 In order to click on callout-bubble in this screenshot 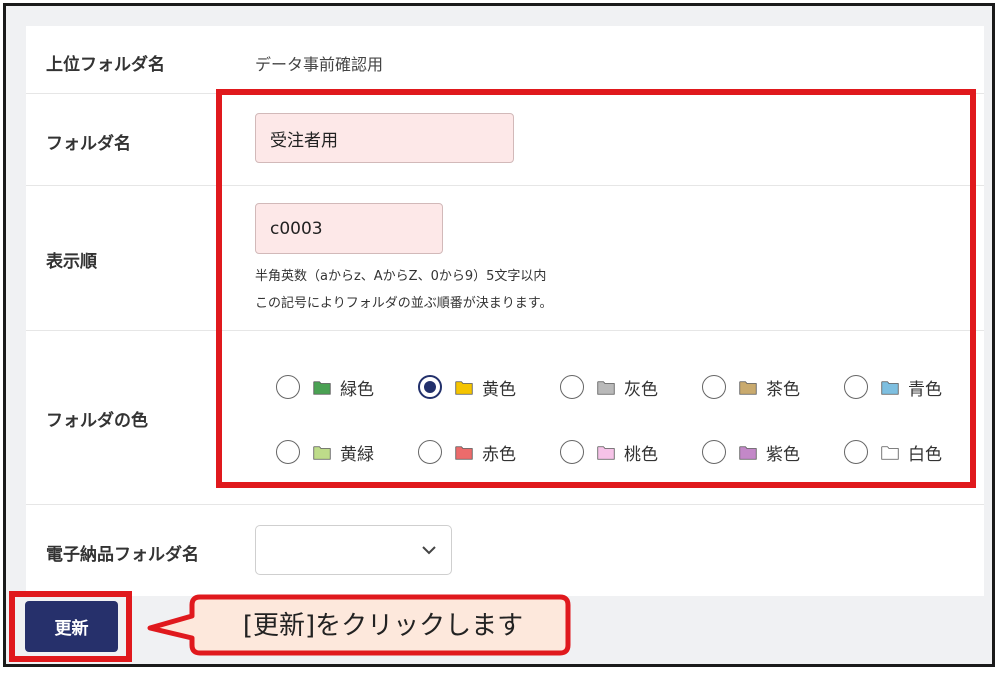, I will do `click(359, 625)`.